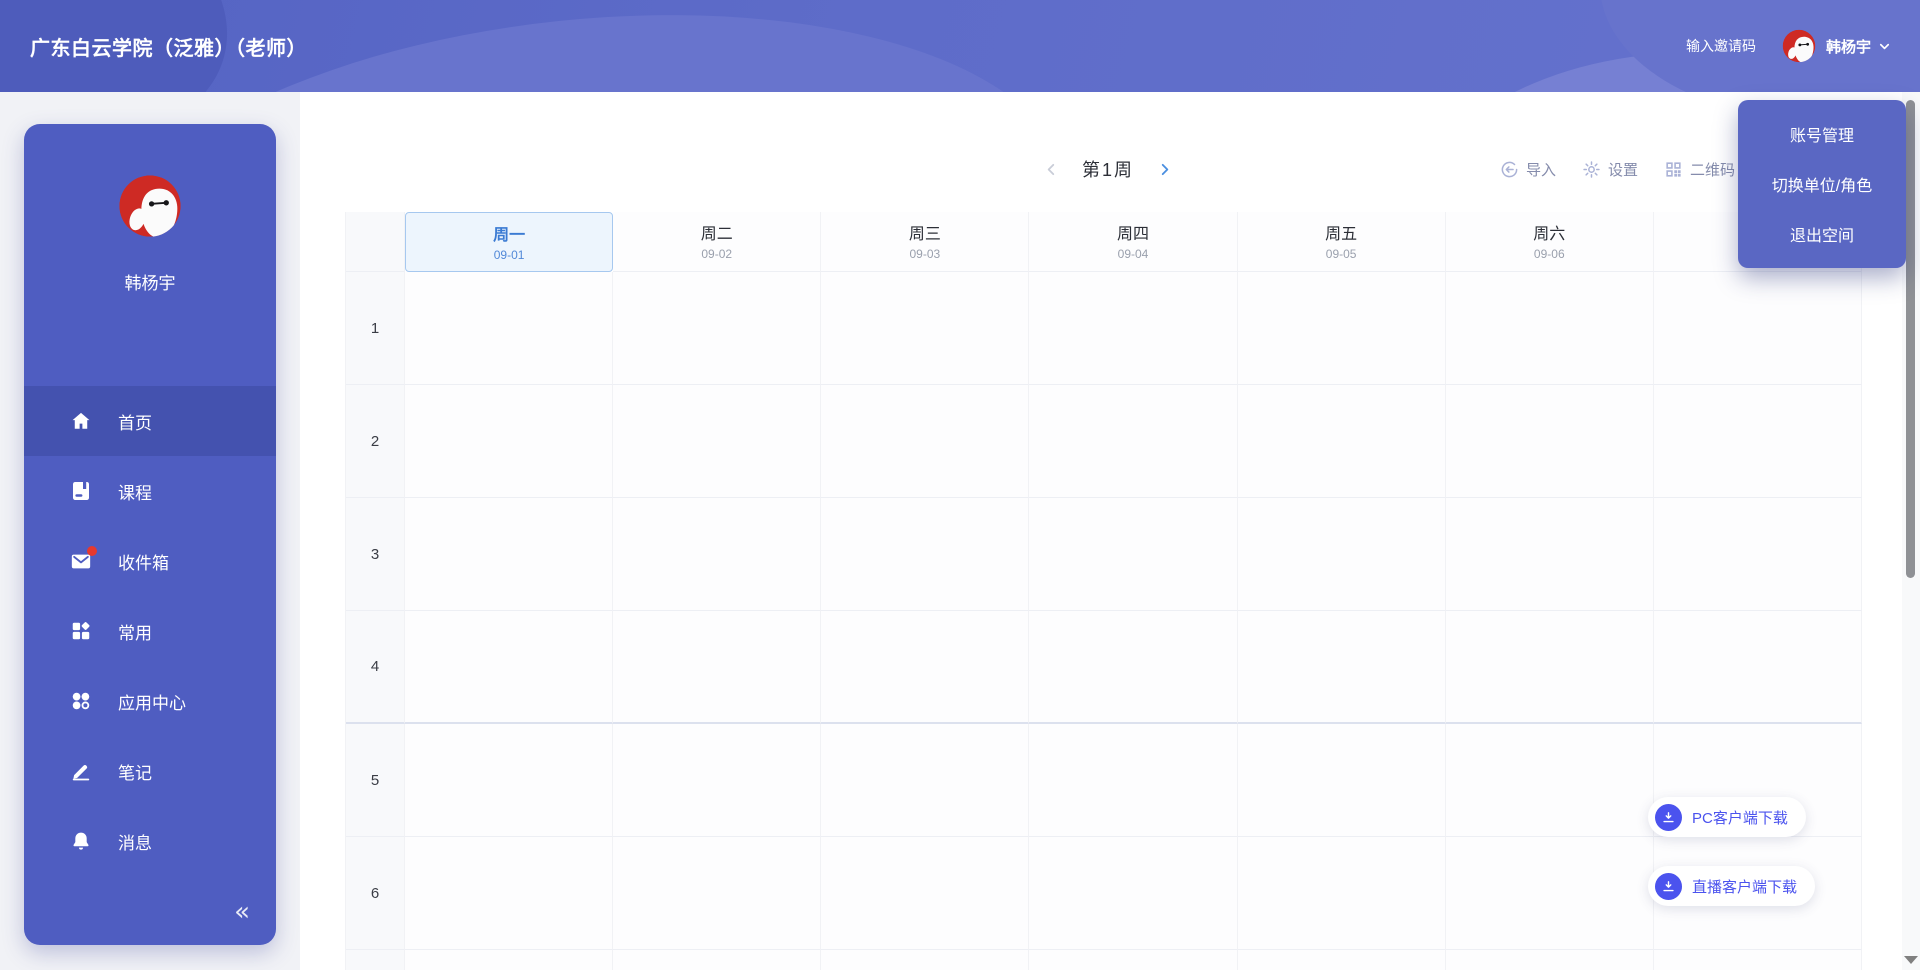  I want to click on sidebar-item-notes: 笔记, so click(150, 771).